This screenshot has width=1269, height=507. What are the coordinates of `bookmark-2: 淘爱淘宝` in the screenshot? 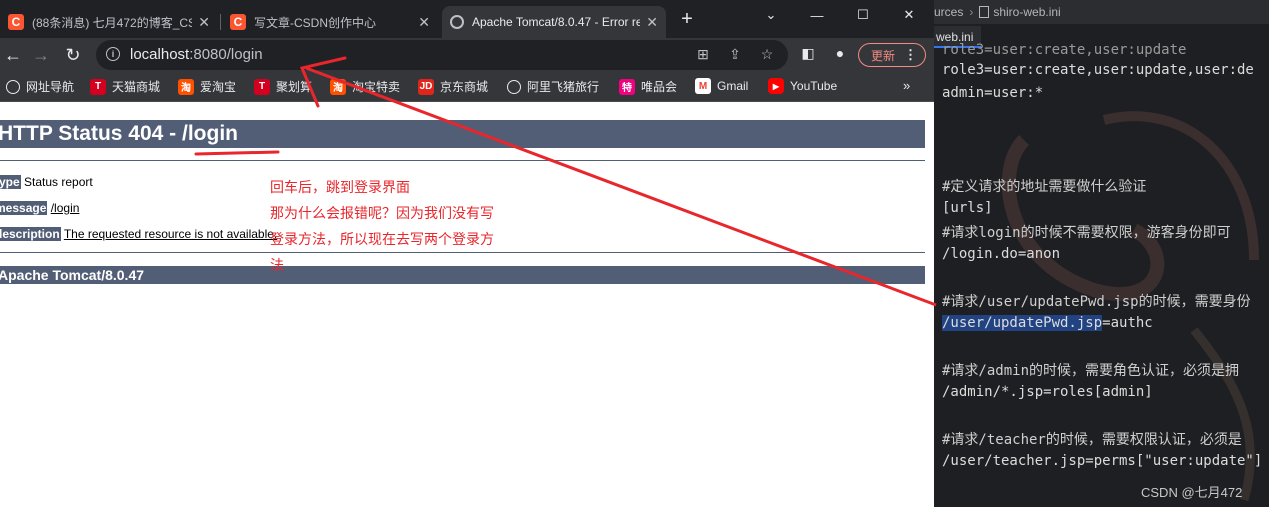 It's located at (207, 86).